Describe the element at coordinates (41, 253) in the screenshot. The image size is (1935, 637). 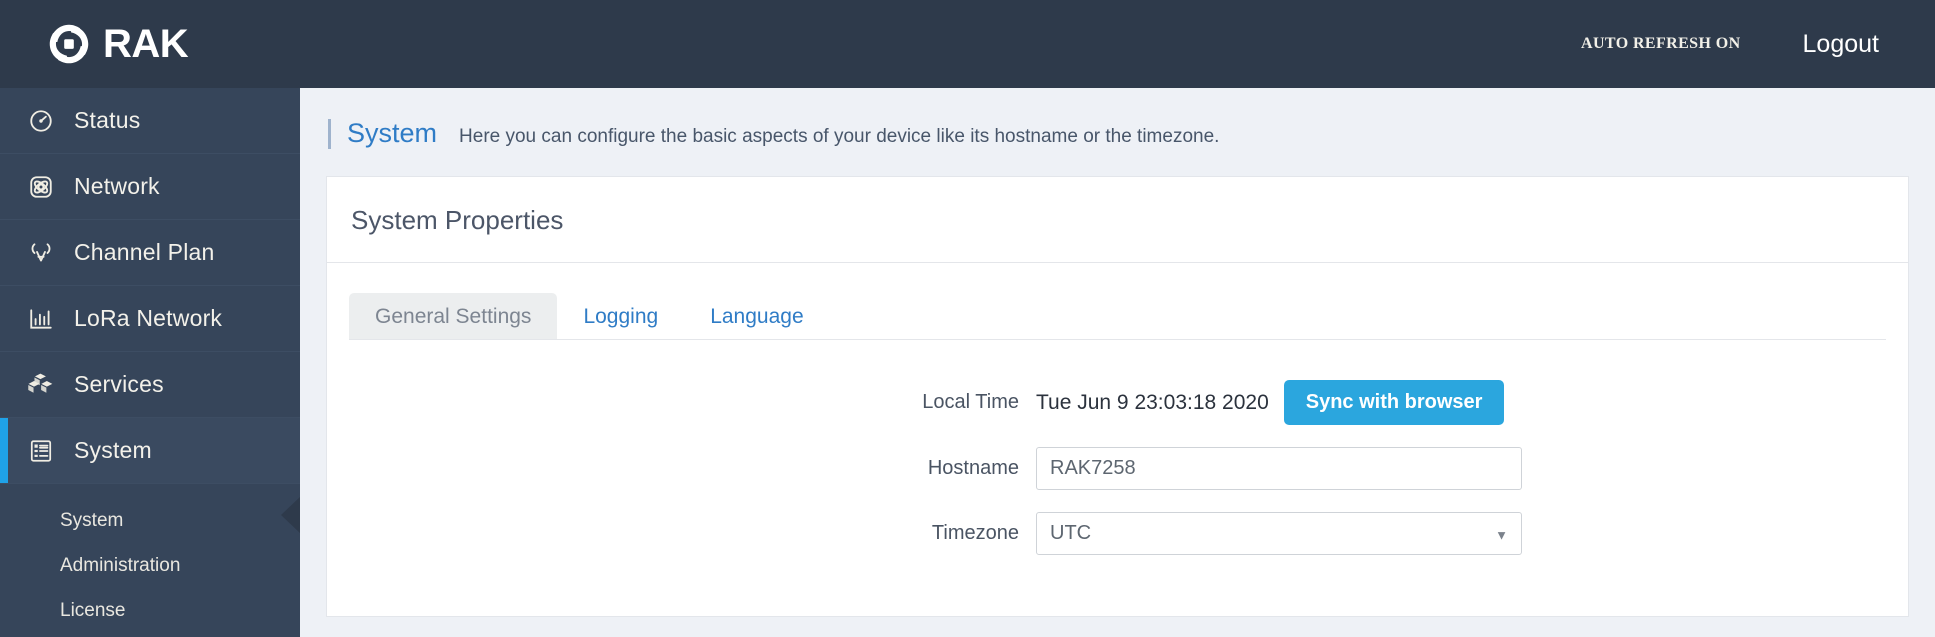
I see `antenna-icon` at that location.